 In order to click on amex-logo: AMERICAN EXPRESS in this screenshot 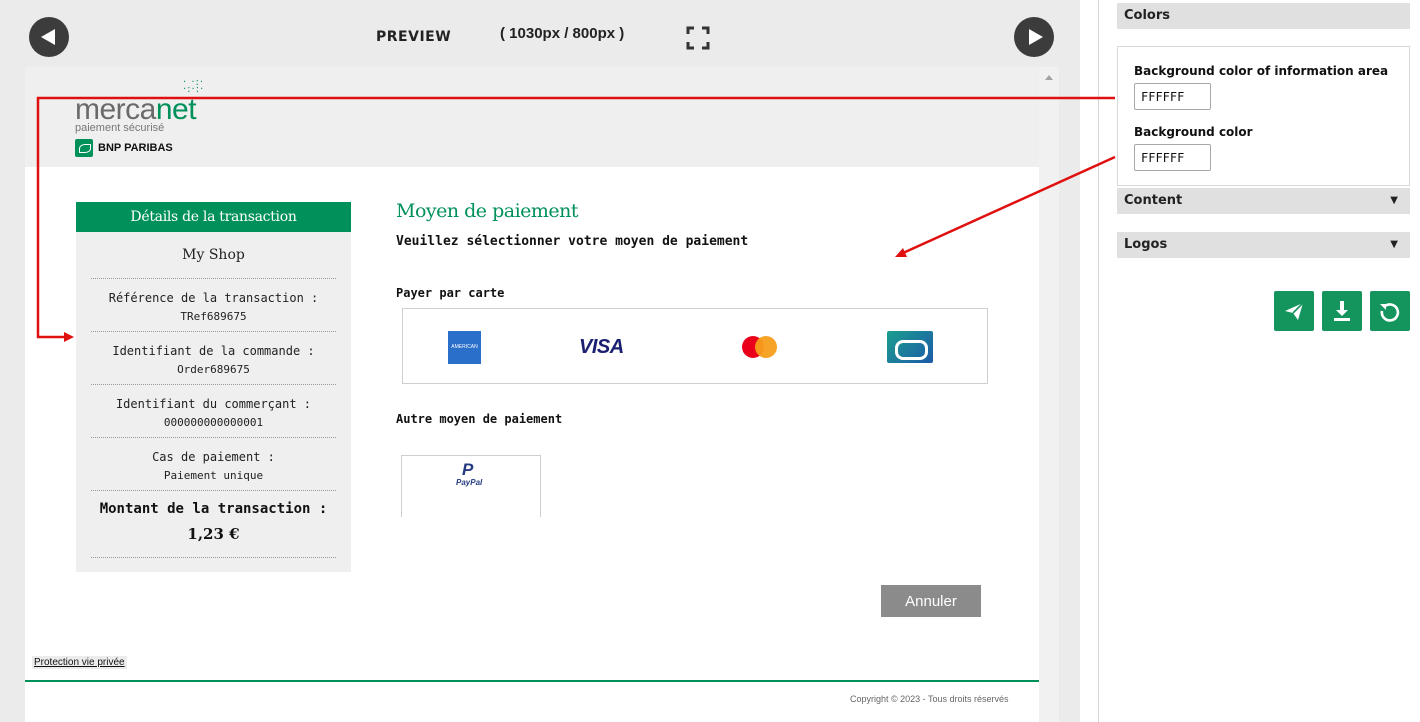, I will do `click(464, 357)`.